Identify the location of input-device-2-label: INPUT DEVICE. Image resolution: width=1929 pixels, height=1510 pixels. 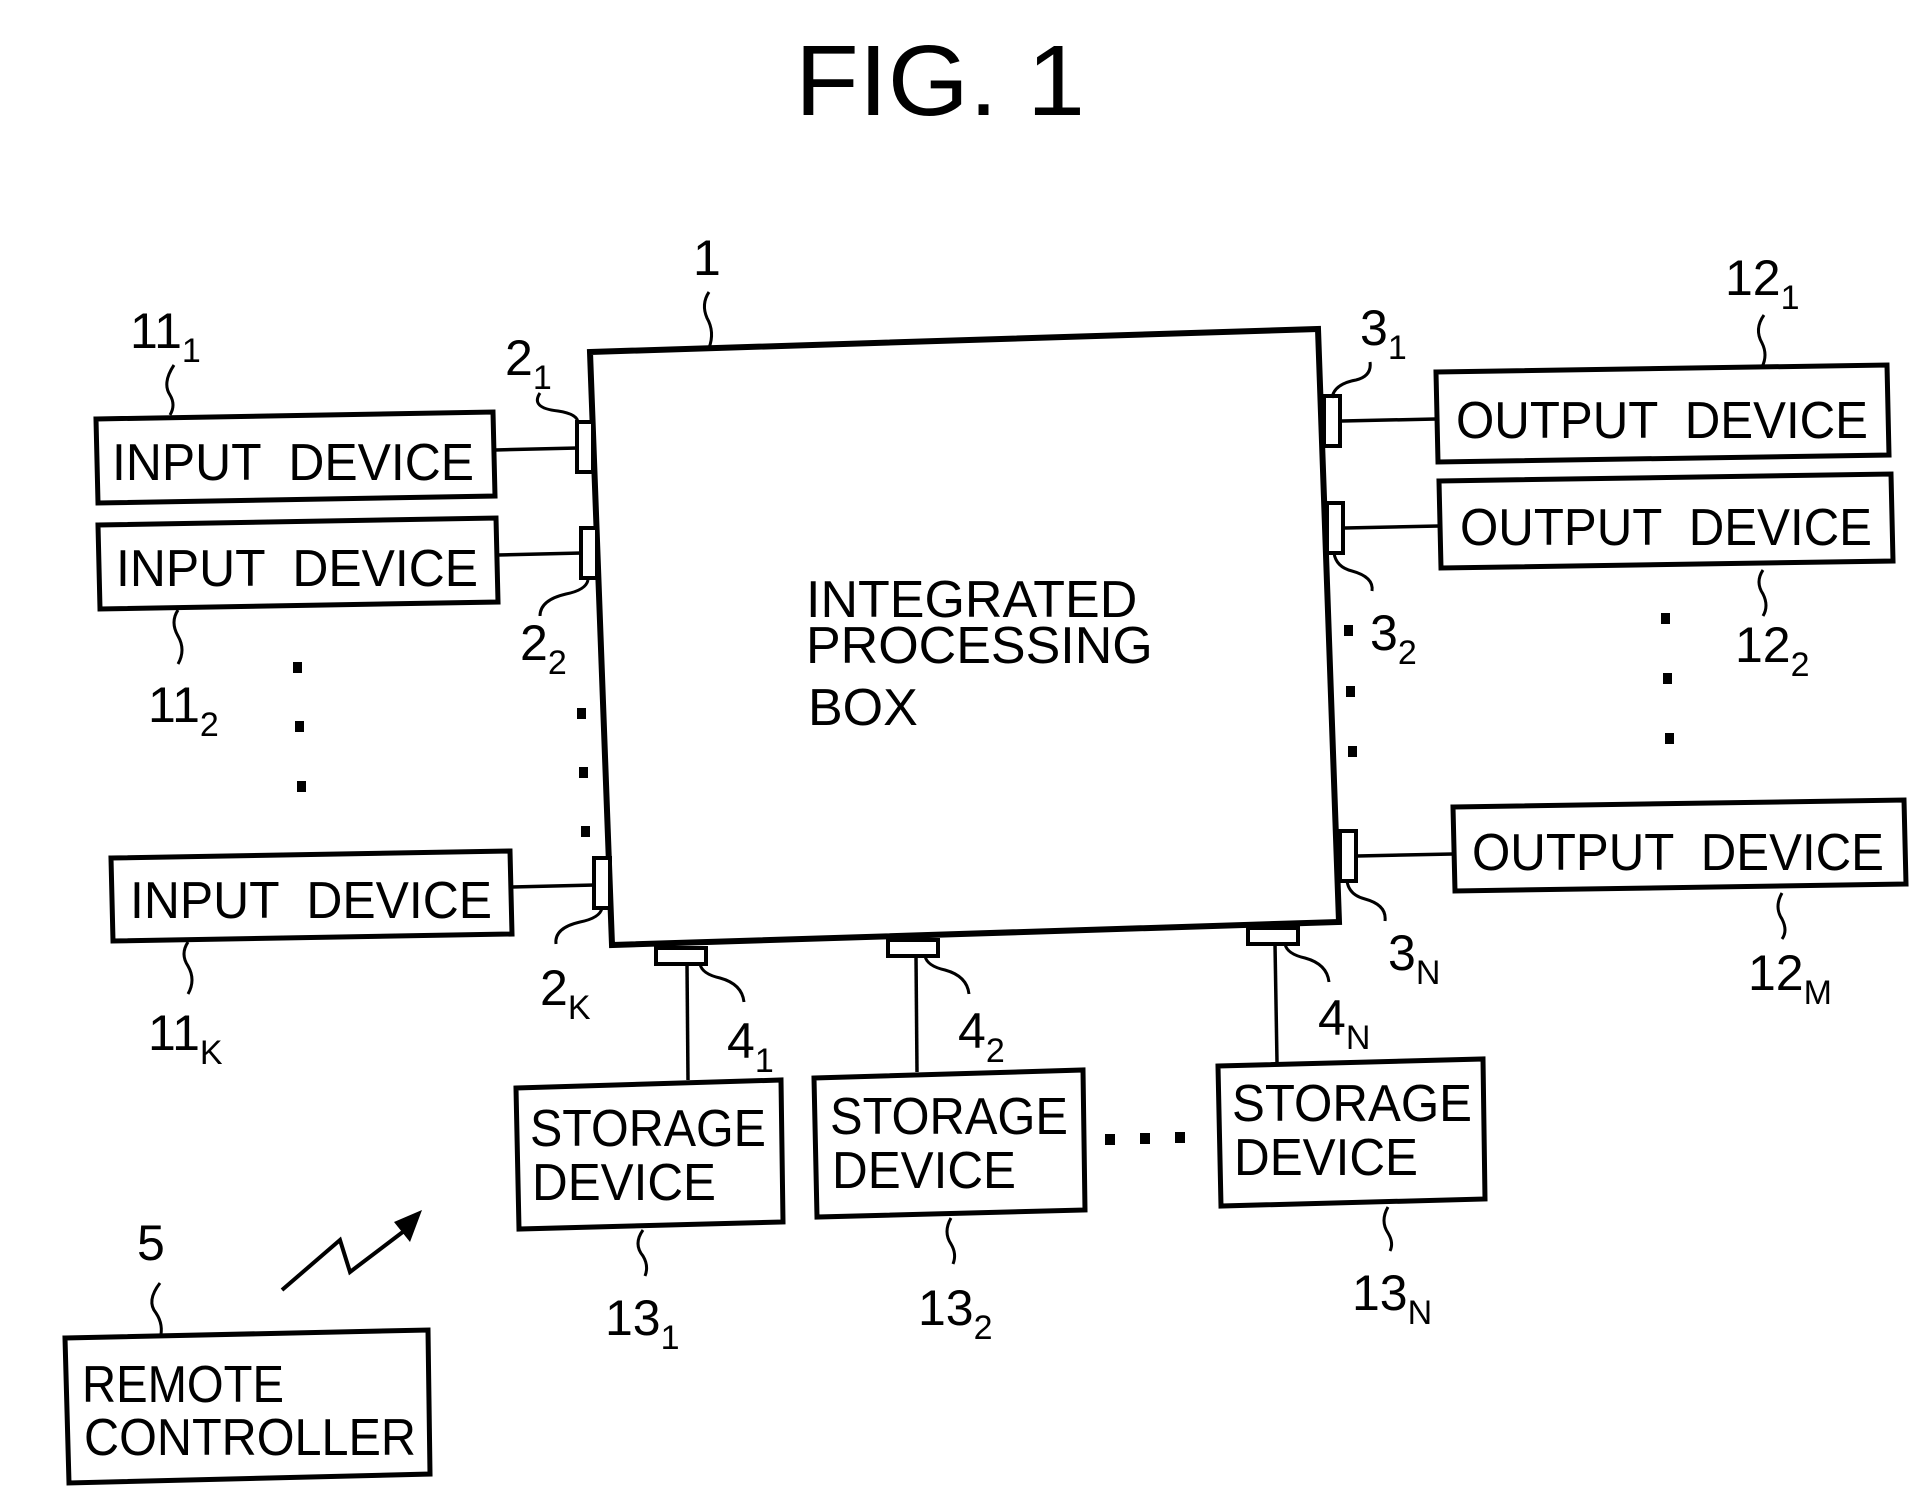
(297, 569).